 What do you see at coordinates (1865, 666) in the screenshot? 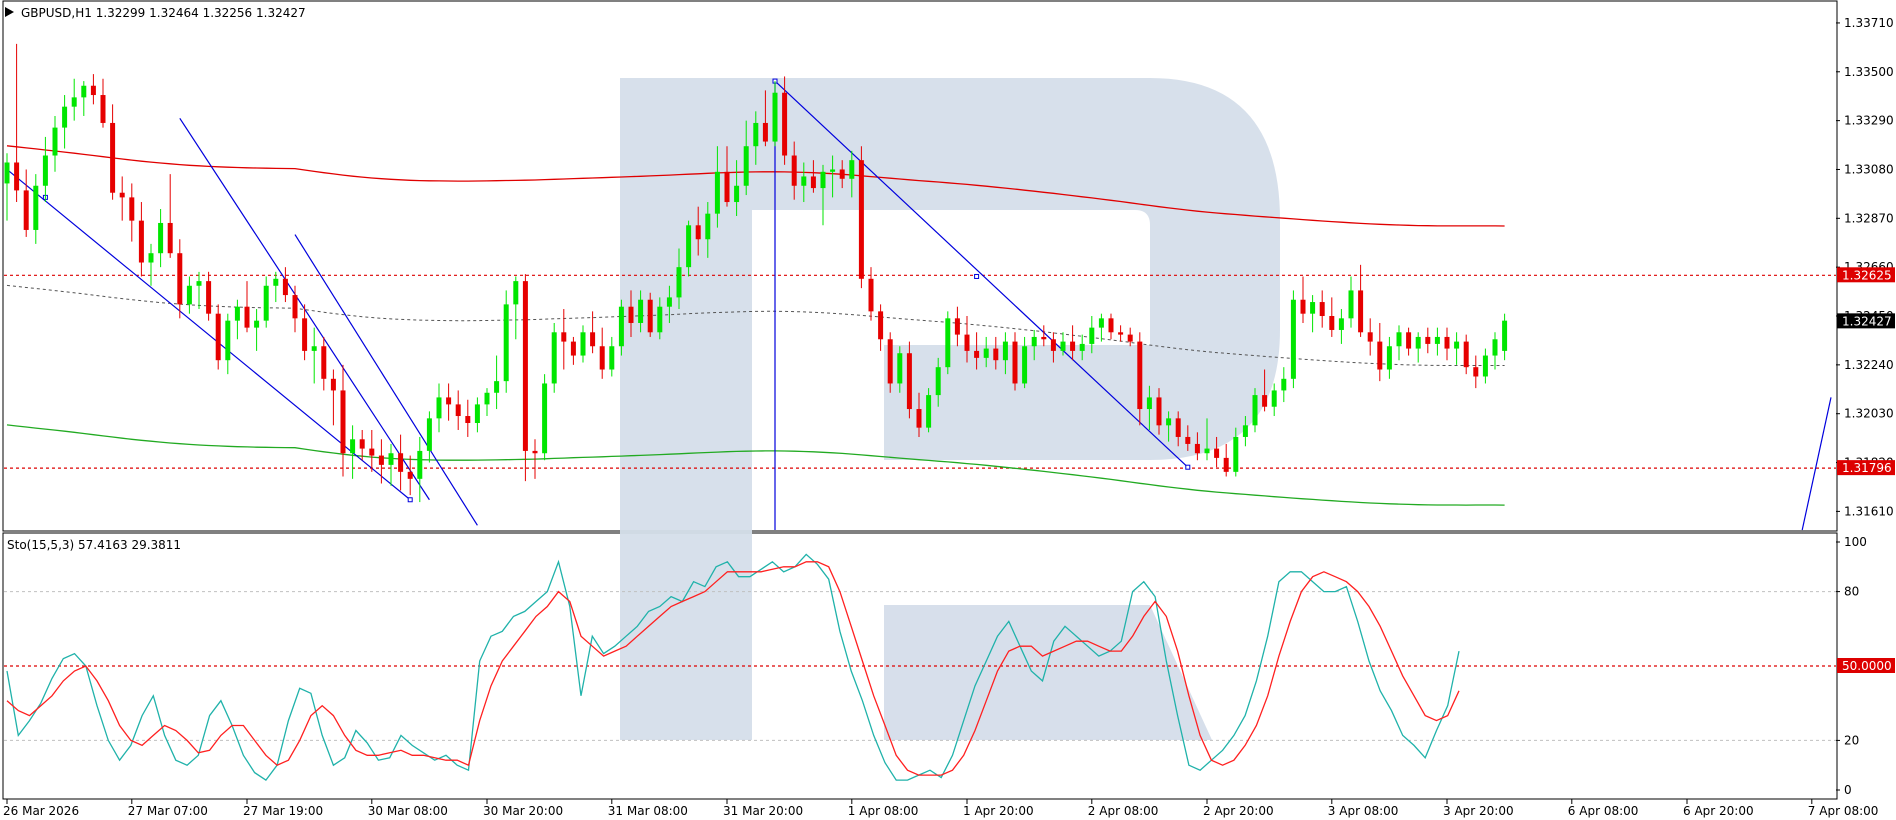
I see `oscillator-axis: 100 80 20 0 50.0000` at bounding box center [1865, 666].